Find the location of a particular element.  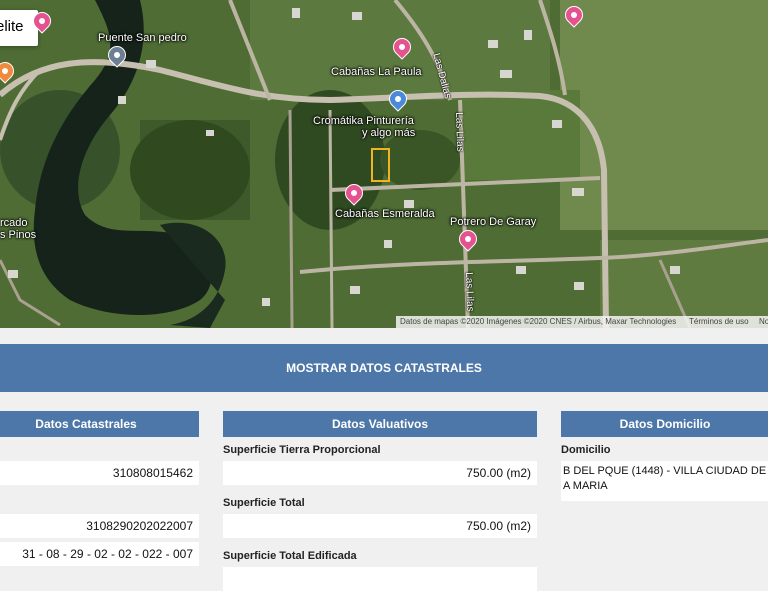

field-label-superficie-edificada: Superficie Total Edificada is located at coordinates (290, 556).